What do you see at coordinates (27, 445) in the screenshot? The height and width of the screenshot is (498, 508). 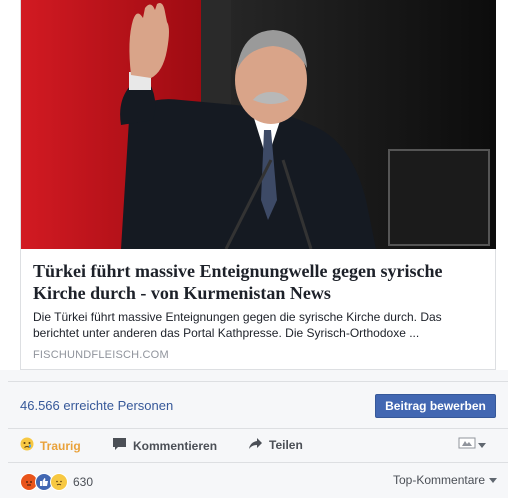 I see `sad-emoji-icon` at bounding box center [27, 445].